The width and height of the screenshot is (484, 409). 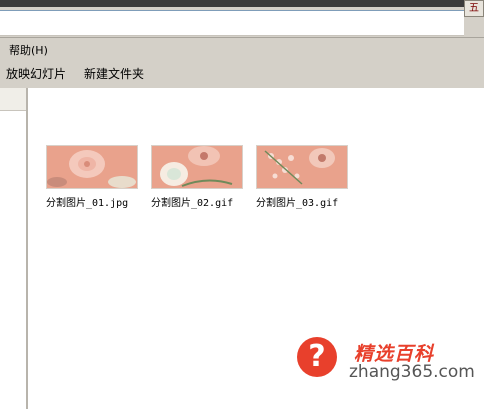 I want to click on file-item: 分割图片_02.gif, so click(x=199, y=177).